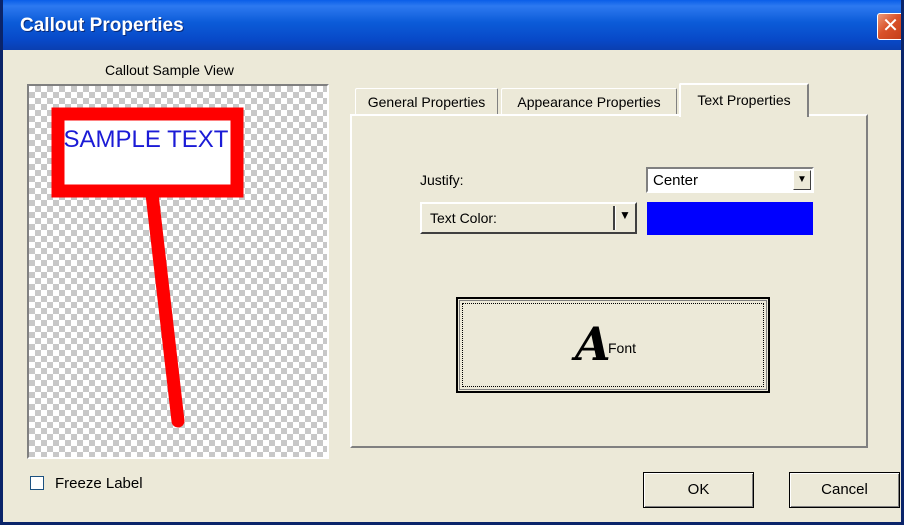 This screenshot has height=525, width=904. Describe the element at coordinates (614, 218) in the screenshot. I see `split-divider` at that location.